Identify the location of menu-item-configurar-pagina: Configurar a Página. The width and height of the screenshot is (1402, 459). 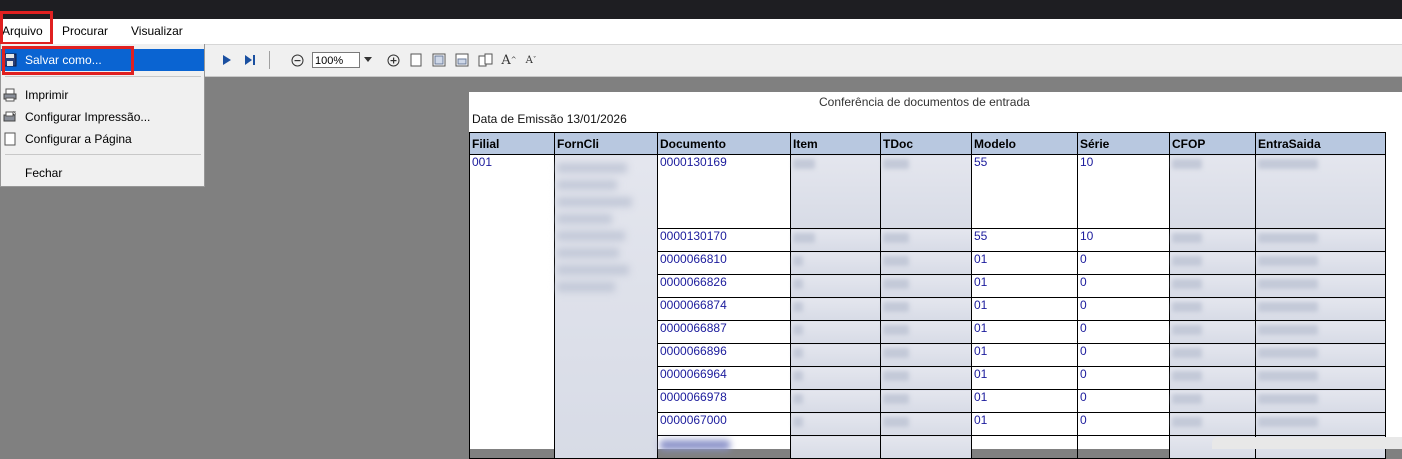
(102, 139).